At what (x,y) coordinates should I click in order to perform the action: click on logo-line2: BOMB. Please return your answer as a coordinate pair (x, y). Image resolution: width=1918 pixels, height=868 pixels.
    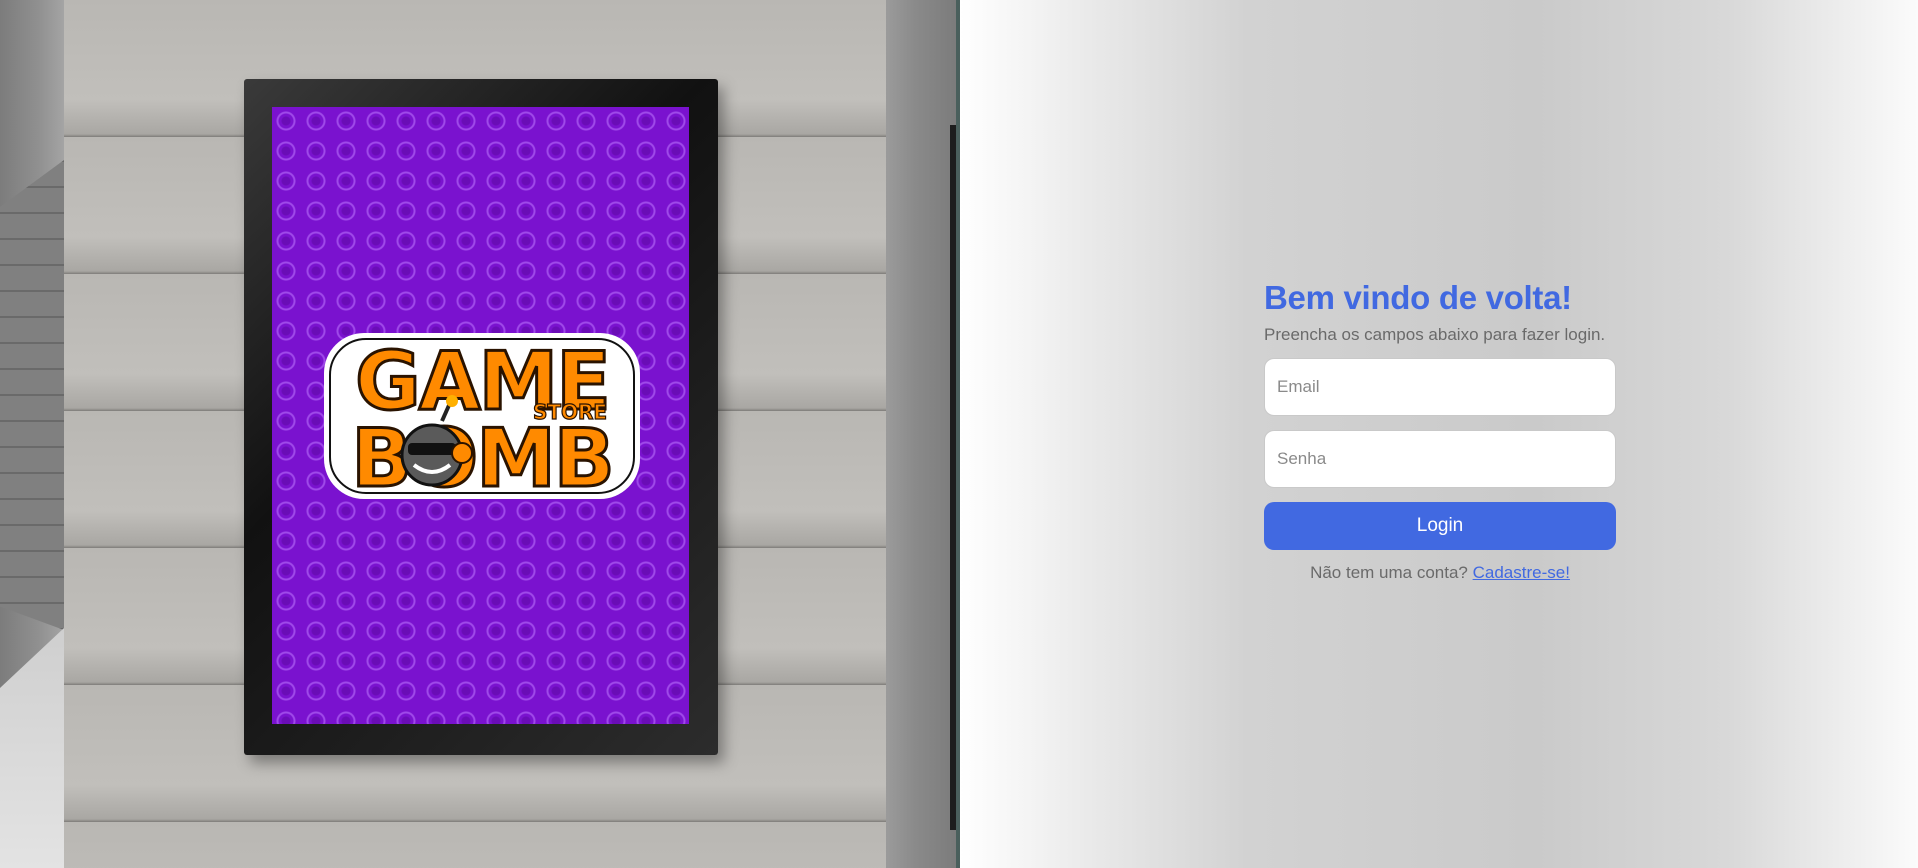
    Looking at the image, I should click on (482, 456).